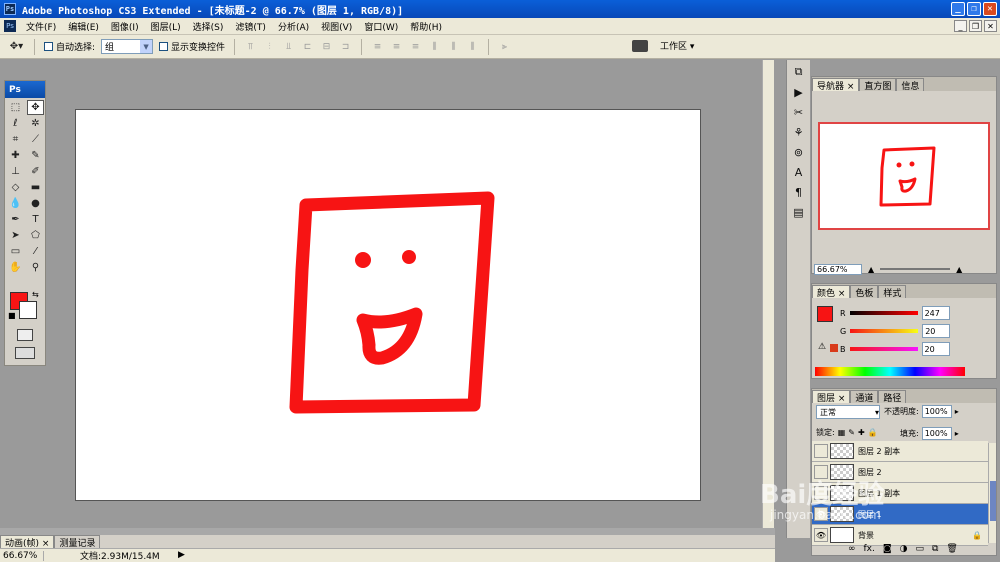 Image resolution: width=1000 pixels, height=562 pixels. What do you see at coordinates (83, 26) in the screenshot?
I see `menu-edit: 编辑(E)` at bounding box center [83, 26].